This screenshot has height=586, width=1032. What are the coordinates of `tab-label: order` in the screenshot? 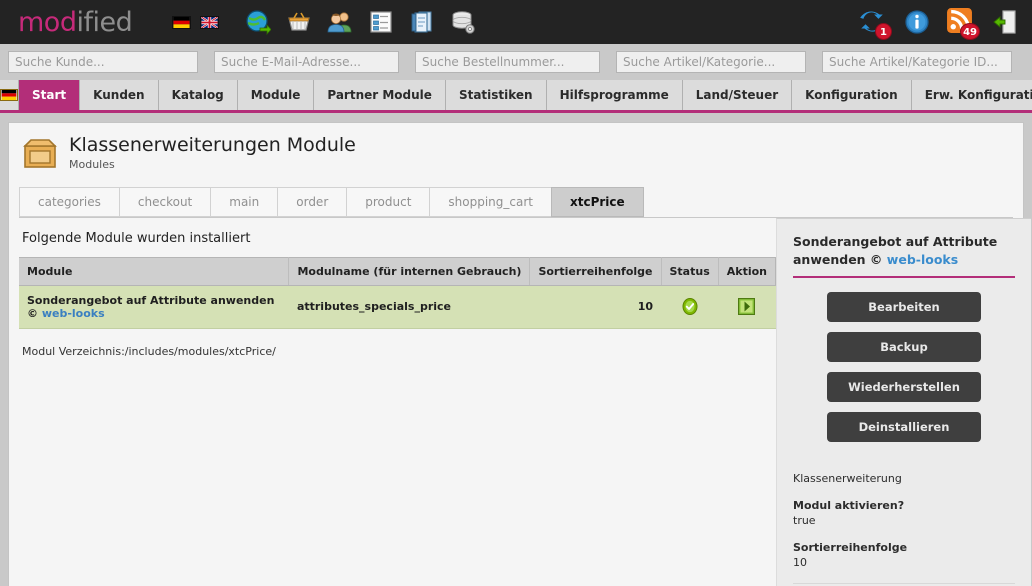 It's located at (312, 201).